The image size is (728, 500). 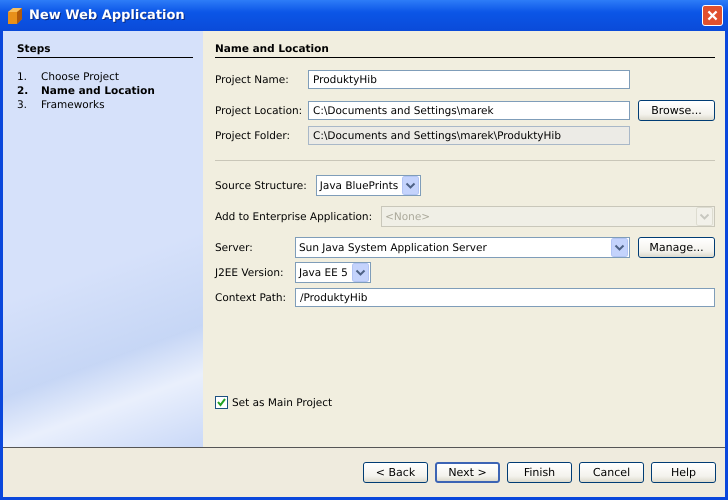 What do you see at coordinates (250, 272) in the screenshot?
I see `field-label: J2EE Version:` at bounding box center [250, 272].